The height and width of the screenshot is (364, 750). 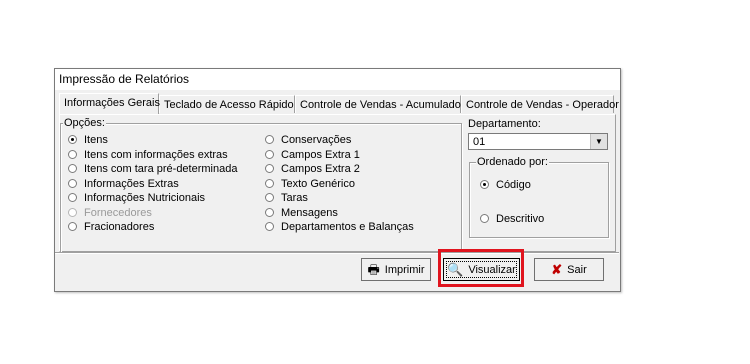 I want to click on radio-conservacoes: Conservações, so click(x=308, y=140).